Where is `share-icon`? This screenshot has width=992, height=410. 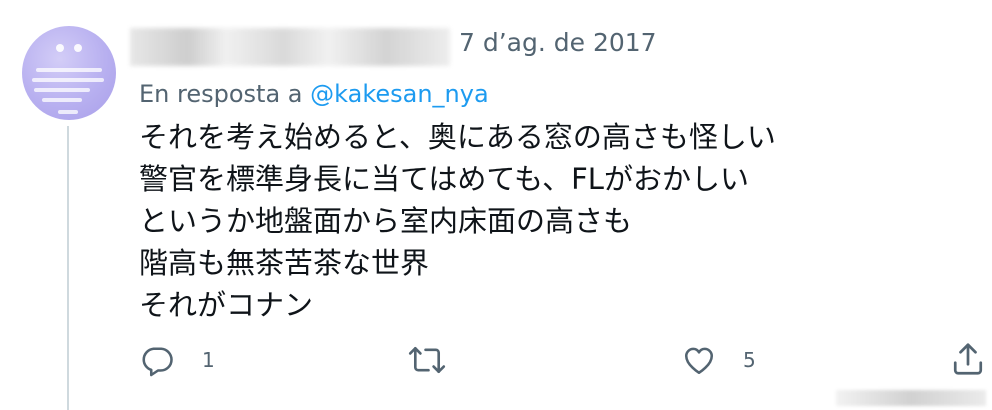 share-icon is located at coordinates (968, 359).